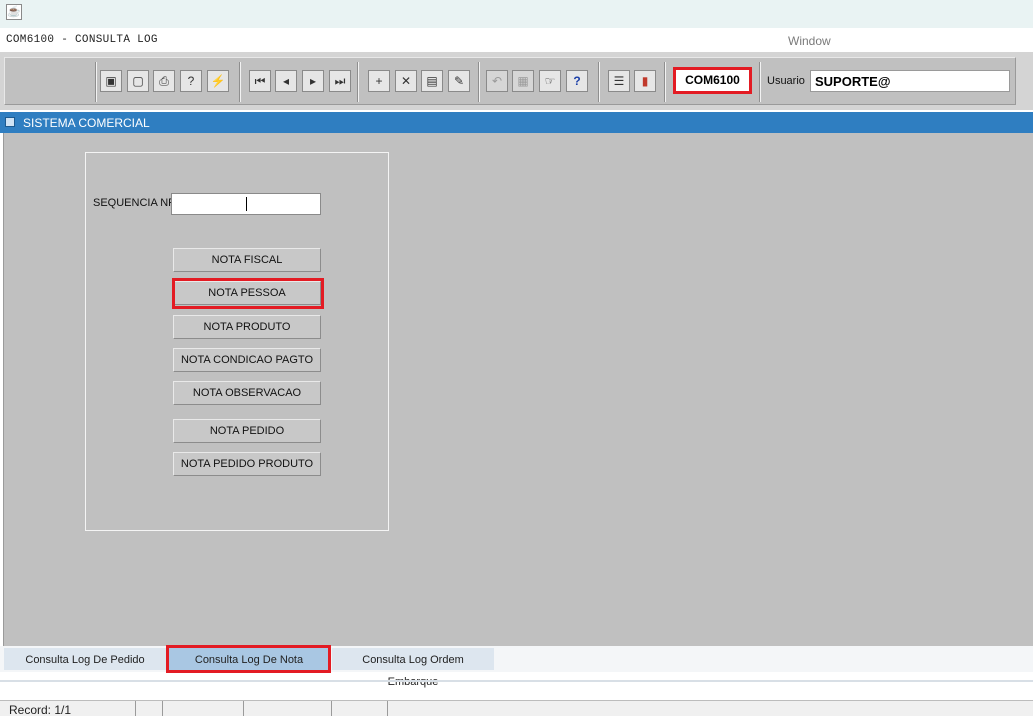  I want to click on usuario-label: Usuario, so click(786, 81).